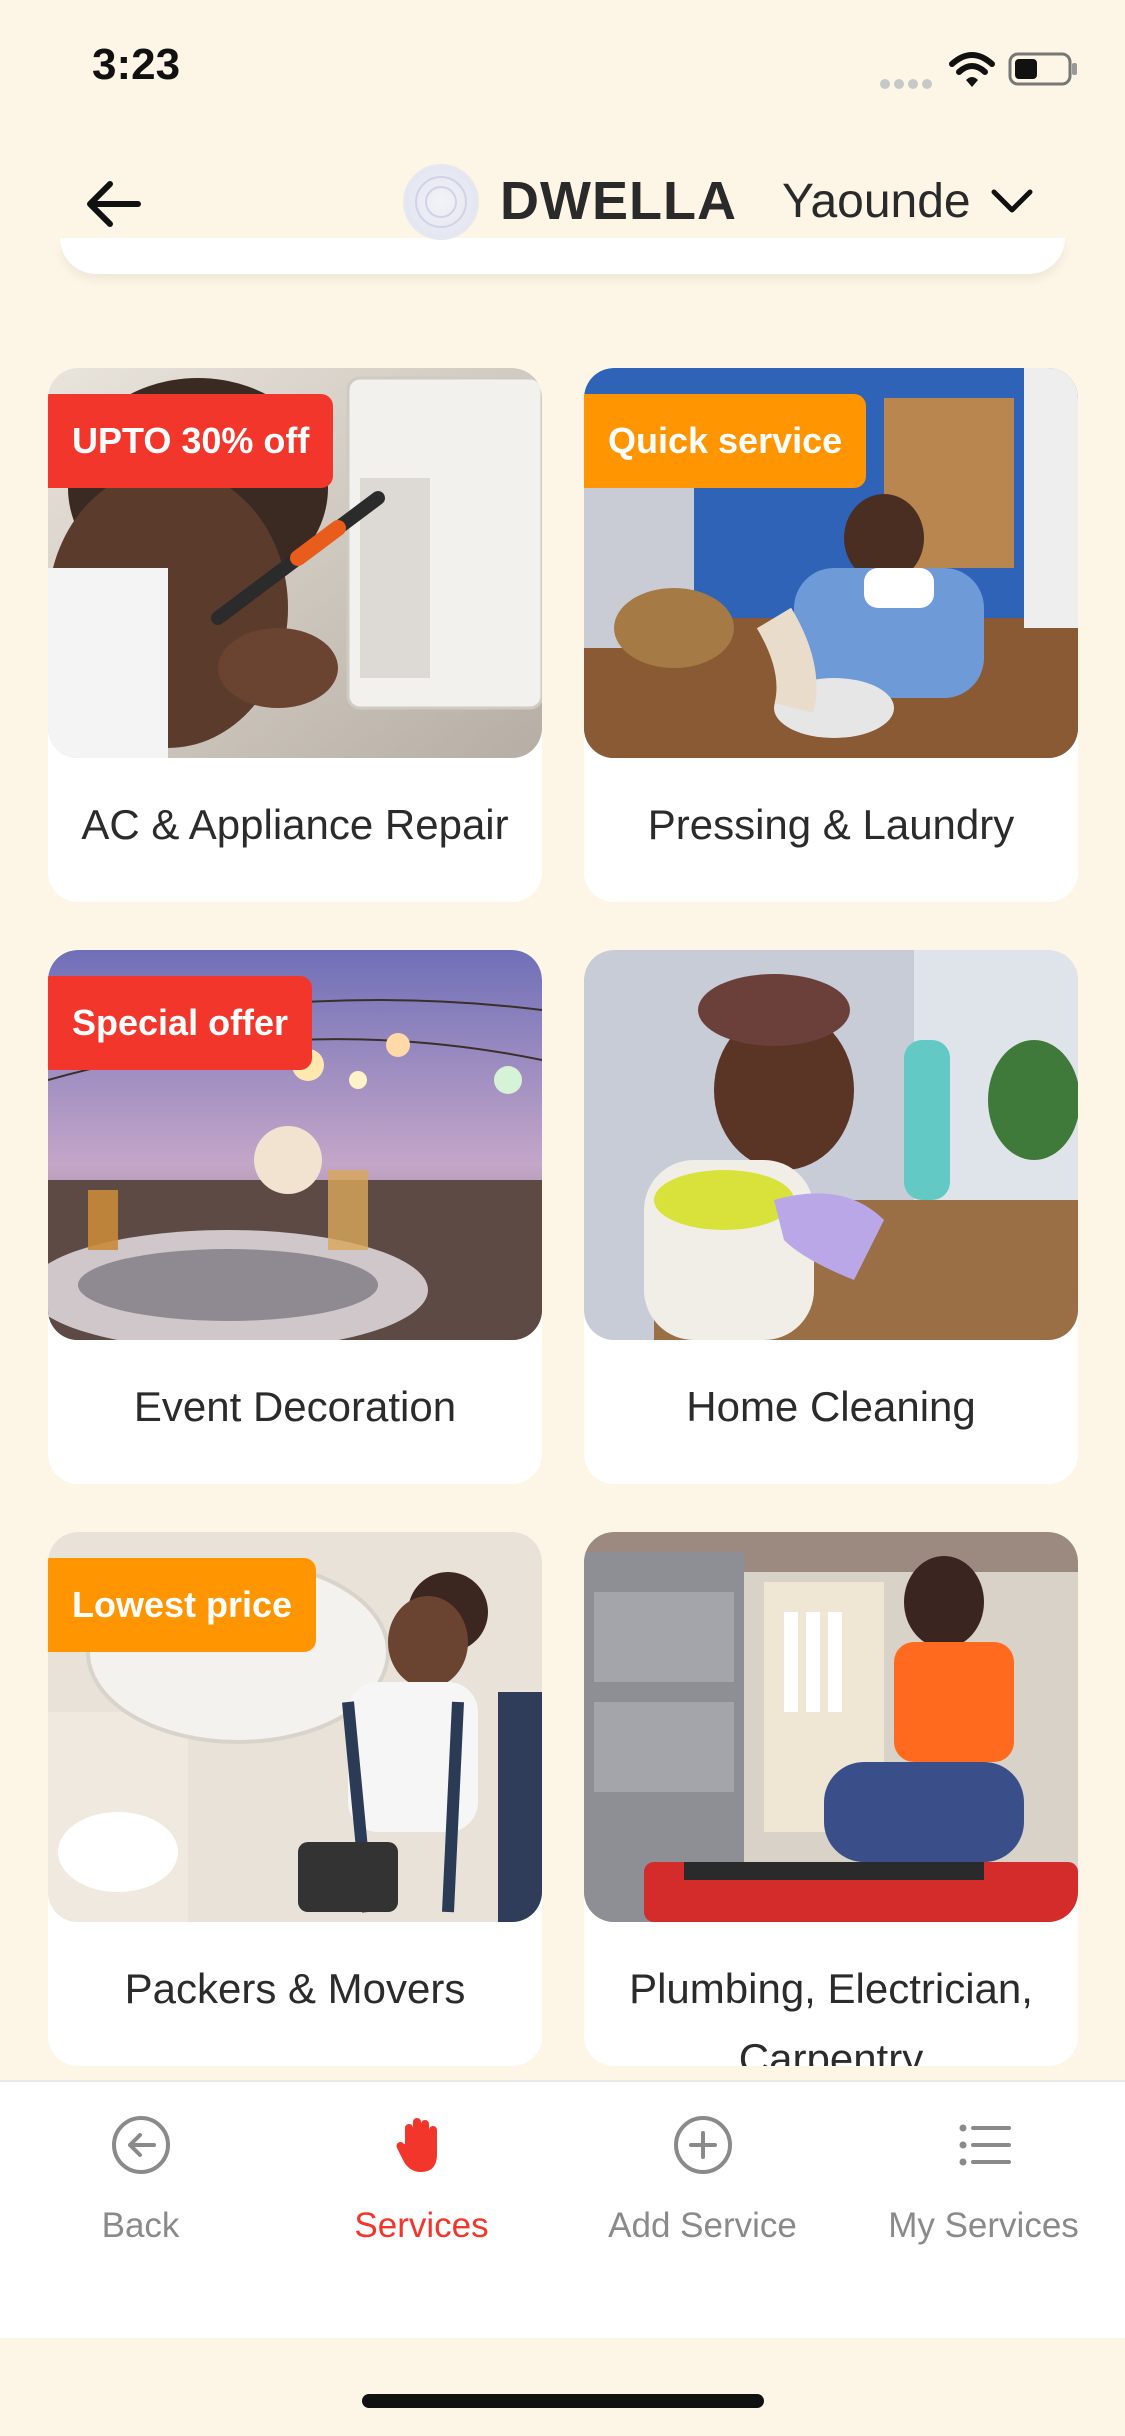 The image size is (1125, 2436). I want to click on plus-circle-icon, so click(703, 2145).